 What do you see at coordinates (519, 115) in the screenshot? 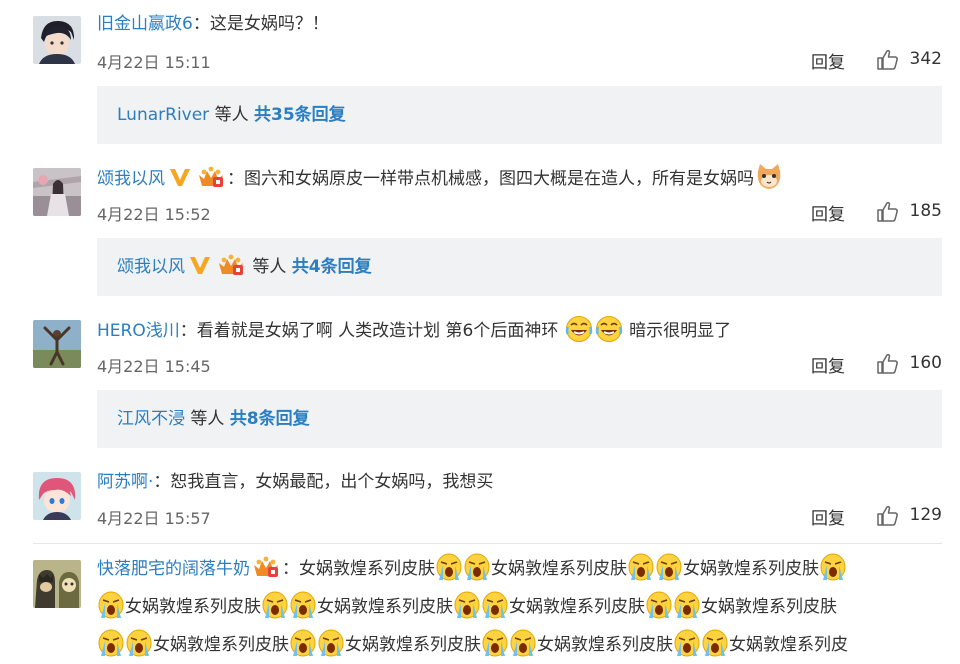
I see `reply-summary: LunarRiver 等人 共35条回复` at bounding box center [519, 115].